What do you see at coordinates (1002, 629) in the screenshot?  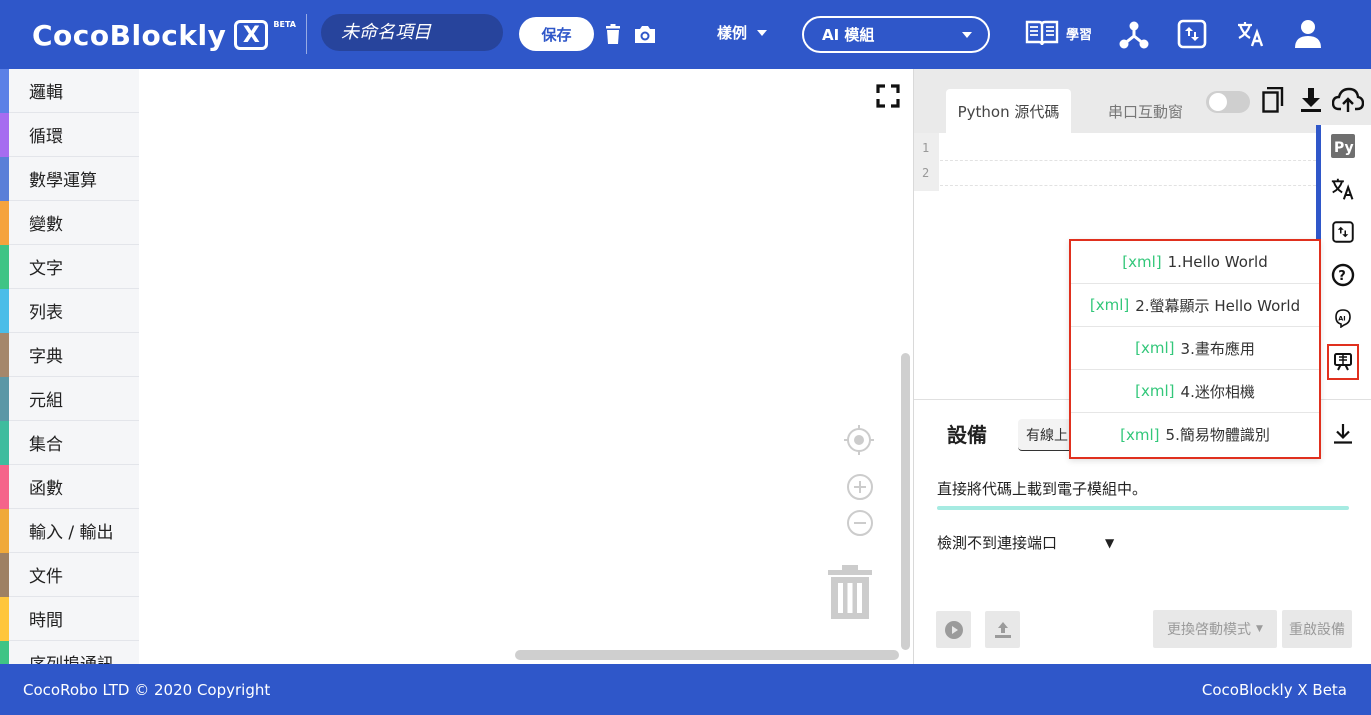 I see `upload-button` at bounding box center [1002, 629].